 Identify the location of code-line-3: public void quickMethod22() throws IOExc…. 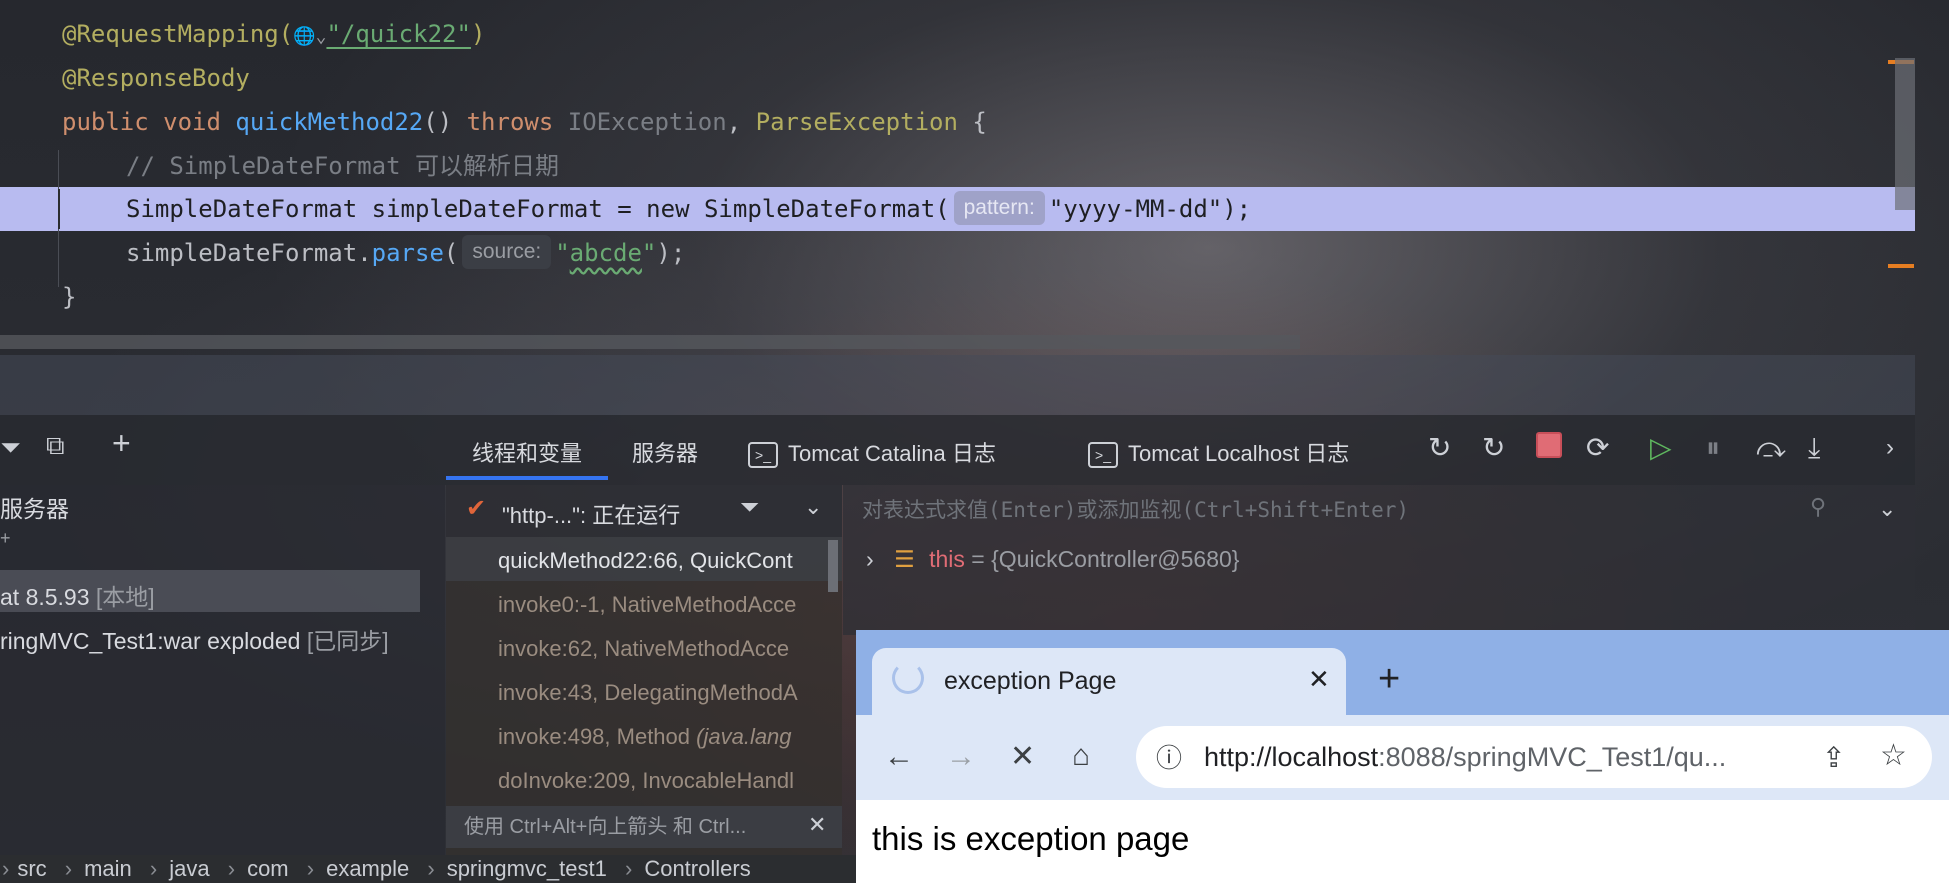
(524, 122).